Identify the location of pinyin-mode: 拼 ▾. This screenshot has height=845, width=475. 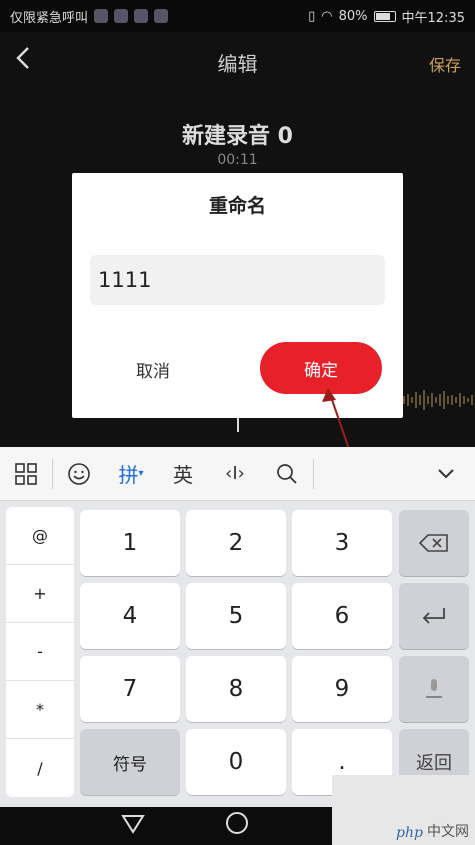
(131, 474).